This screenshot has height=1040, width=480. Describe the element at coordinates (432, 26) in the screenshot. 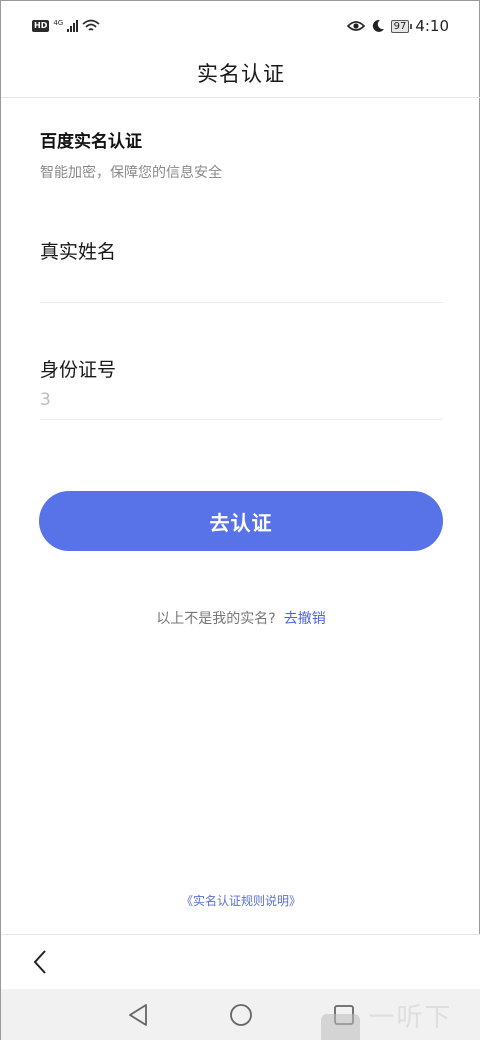

I see `clock: 4:10` at that location.